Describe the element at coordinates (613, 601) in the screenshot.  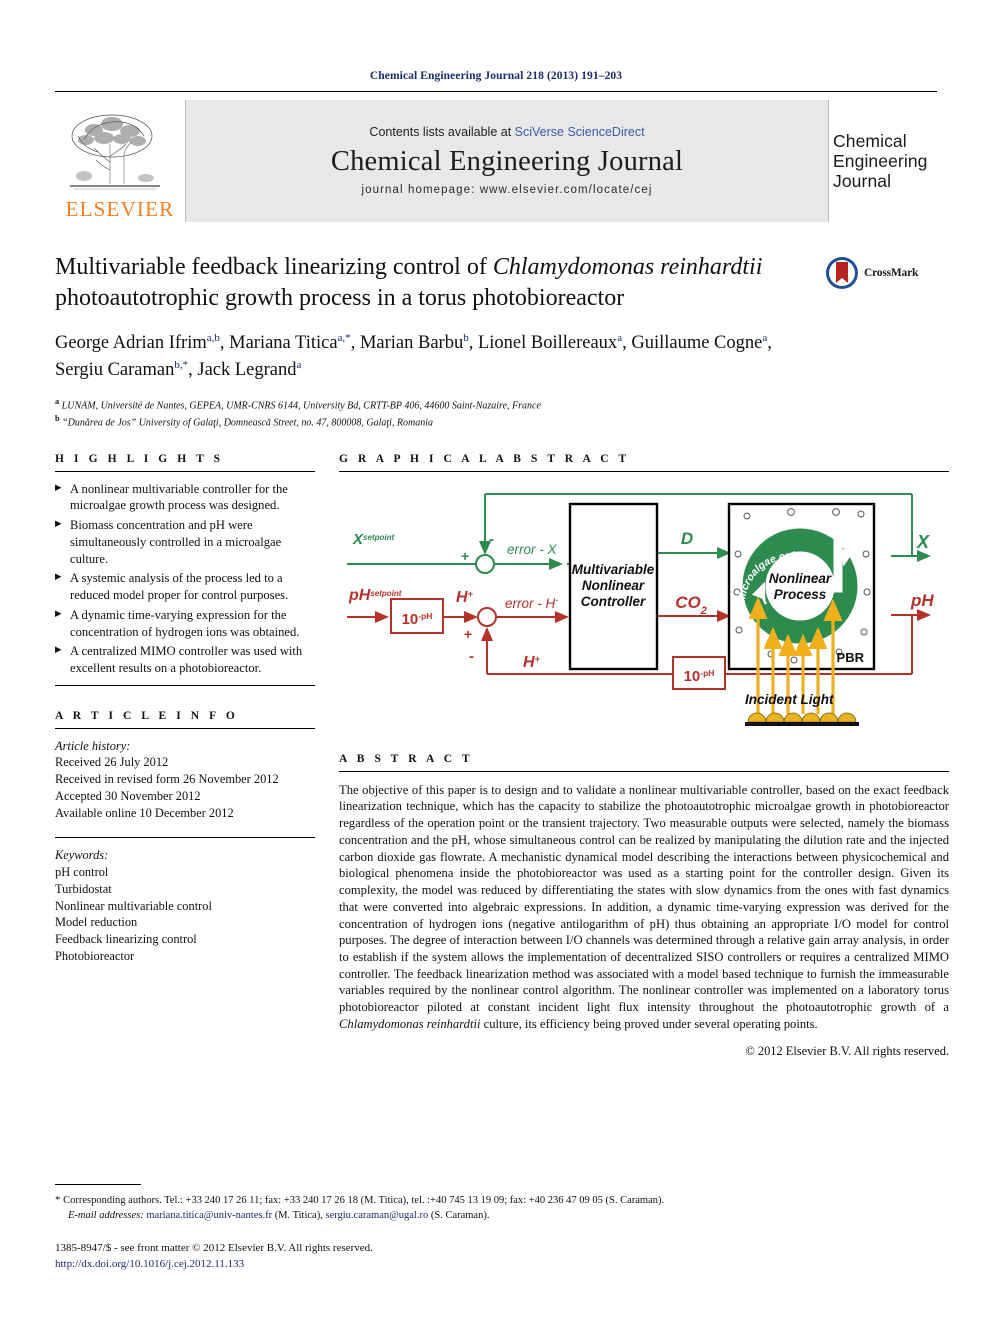
I see `controller-label-line3: Controller` at that location.